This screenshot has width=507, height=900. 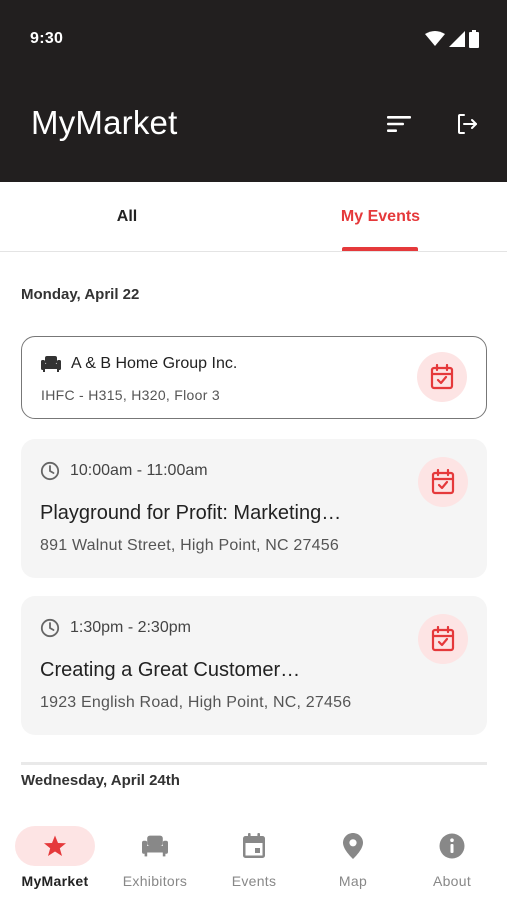 I want to click on tab-all: All, so click(x=127, y=217).